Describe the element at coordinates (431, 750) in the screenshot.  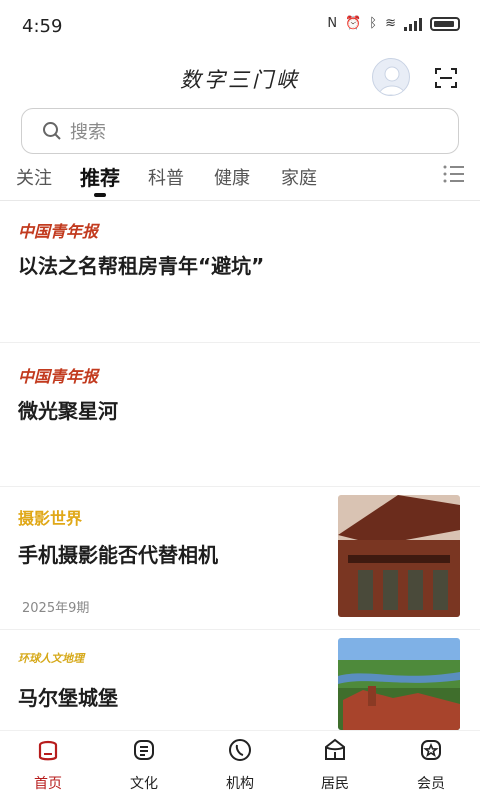
I see `member-star-icon` at that location.